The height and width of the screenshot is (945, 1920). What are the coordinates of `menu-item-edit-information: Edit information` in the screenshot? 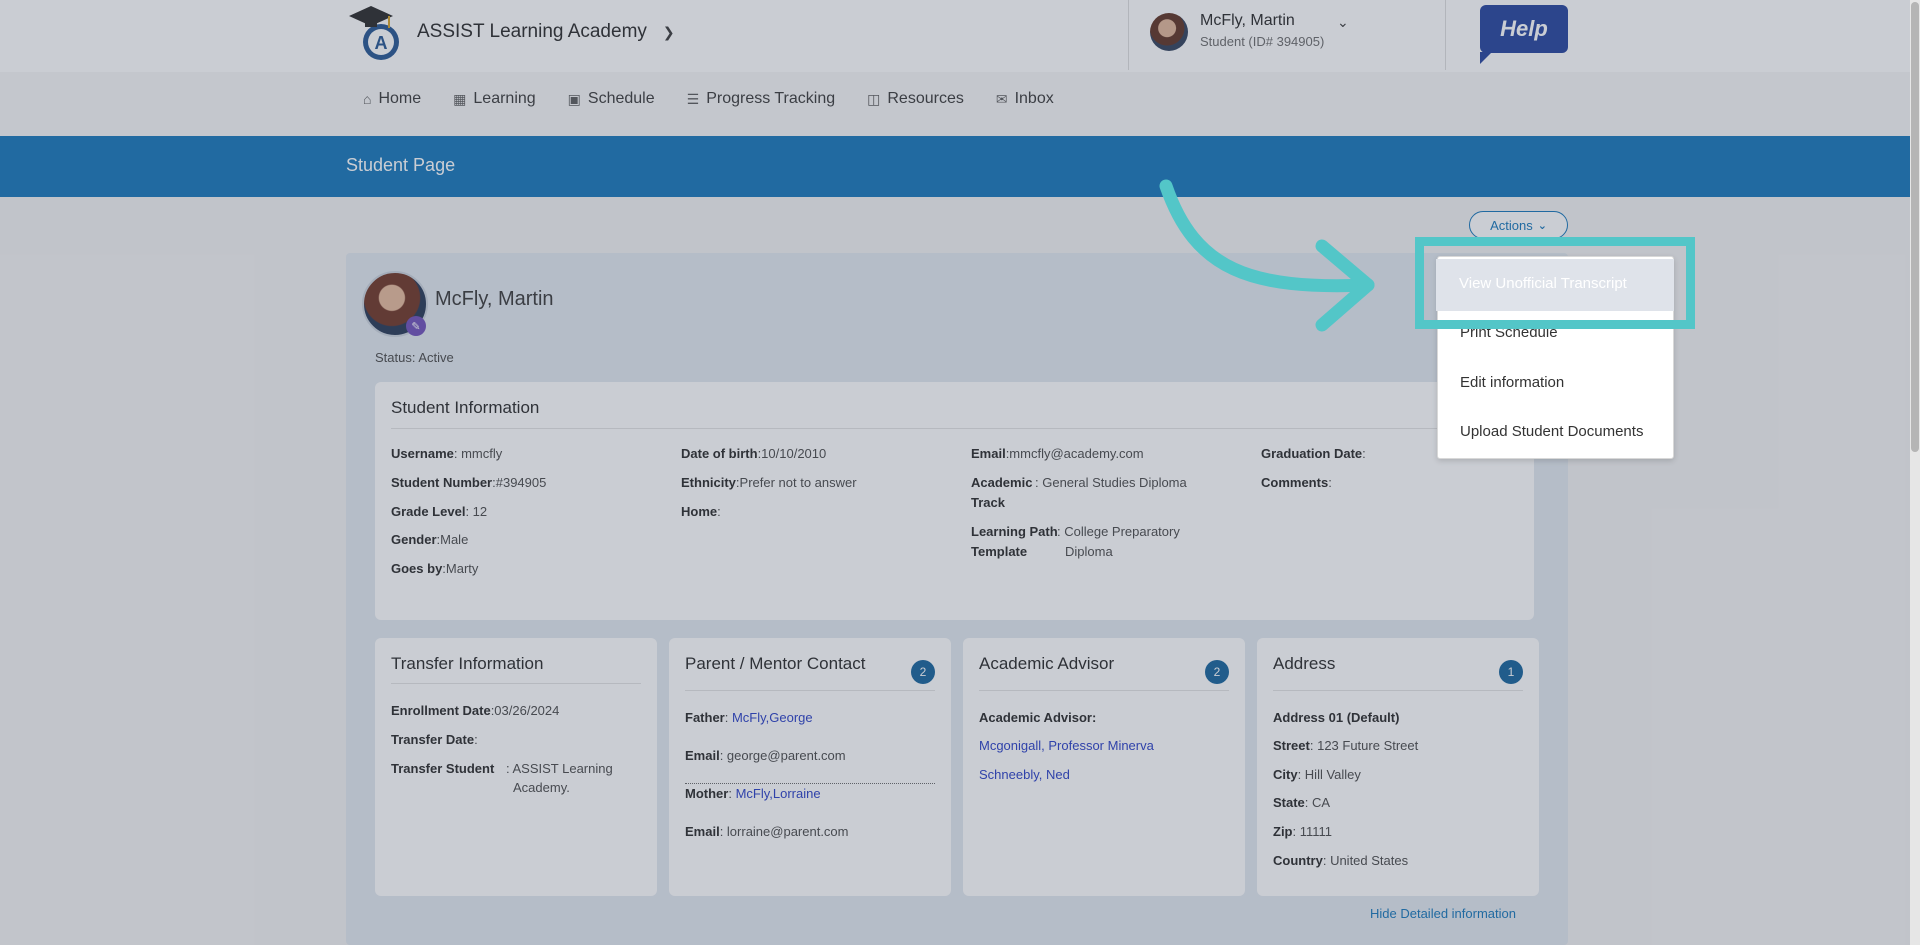 It's located at (1512, 382).